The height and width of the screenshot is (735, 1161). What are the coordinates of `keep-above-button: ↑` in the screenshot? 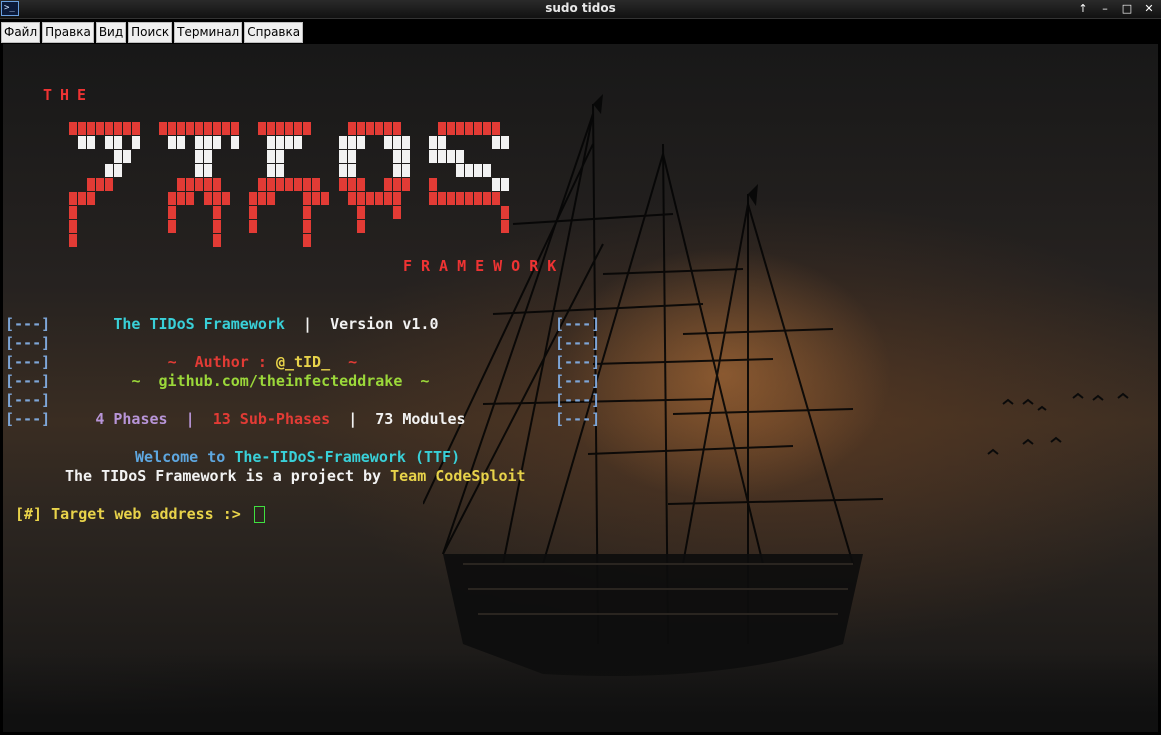 It's located at (1083, 9).